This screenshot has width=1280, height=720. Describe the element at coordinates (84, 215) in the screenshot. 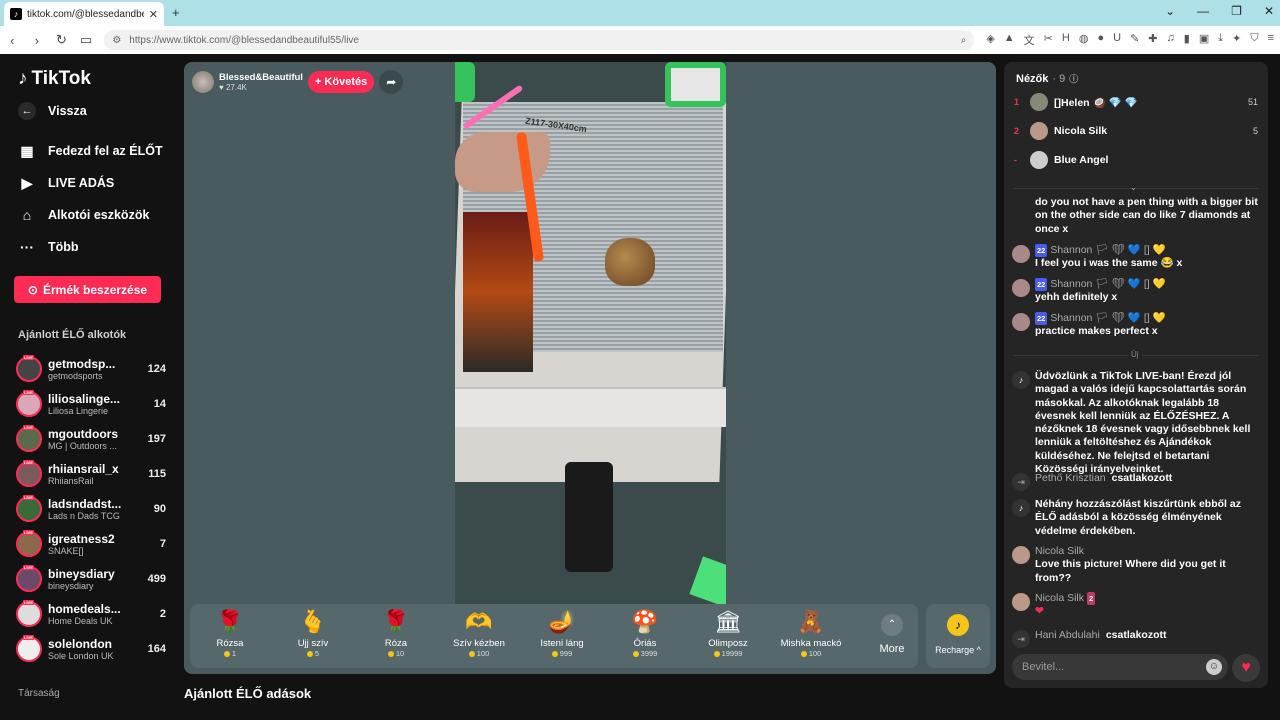

I see `nav-creator-tools: ⌂ Alkotói eszközök` at that location.